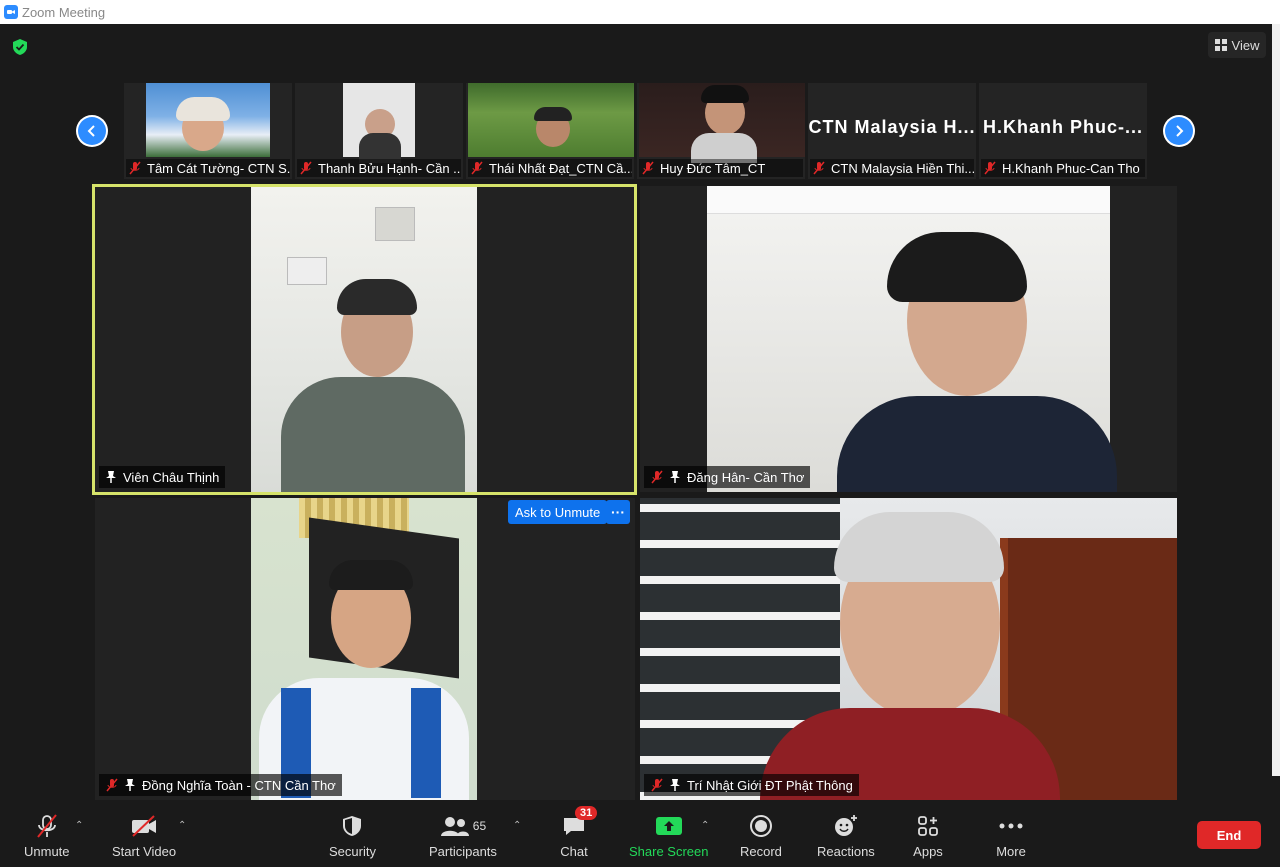 The width and height of the screenshot is (1280, 867). What do you see at coordinates (46, 826) in the screenshot?
I see `mic-off-icon` at bounding box center [46, 826].